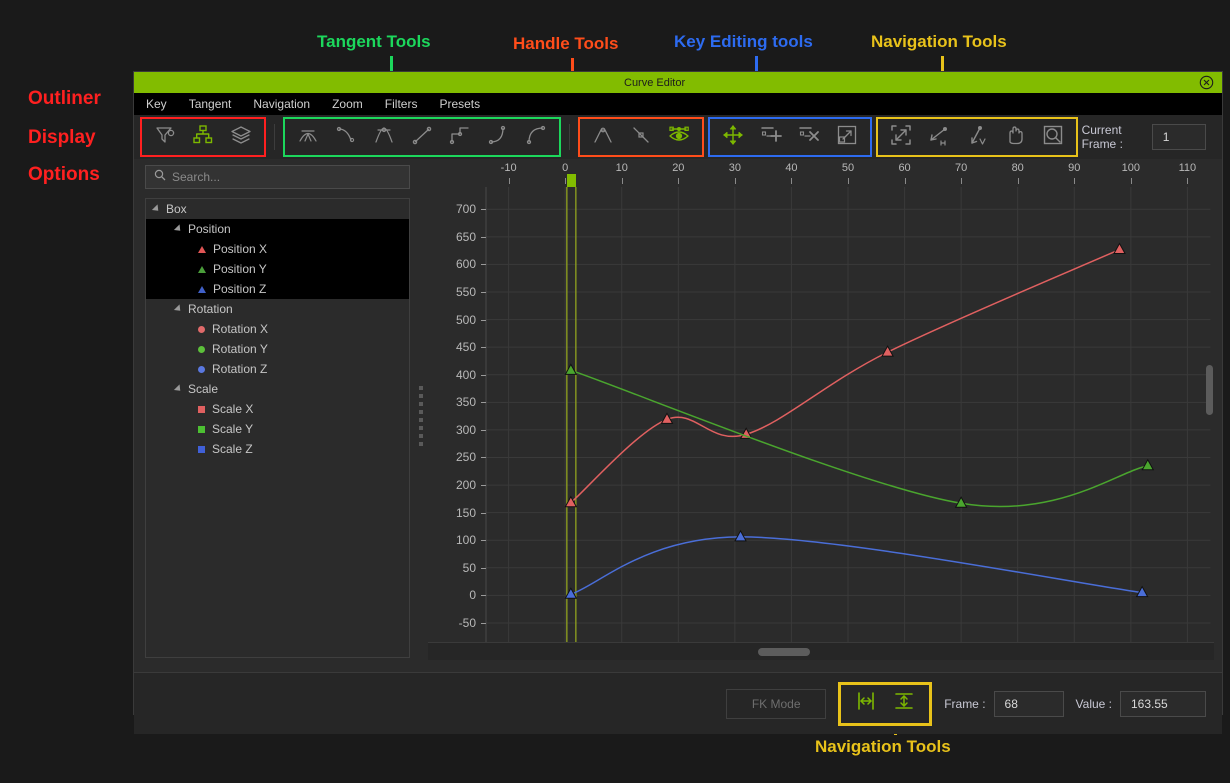  Describe the element at coordinates (1206, 82) in the screenshot. I see `close-circle-icon` at that location.